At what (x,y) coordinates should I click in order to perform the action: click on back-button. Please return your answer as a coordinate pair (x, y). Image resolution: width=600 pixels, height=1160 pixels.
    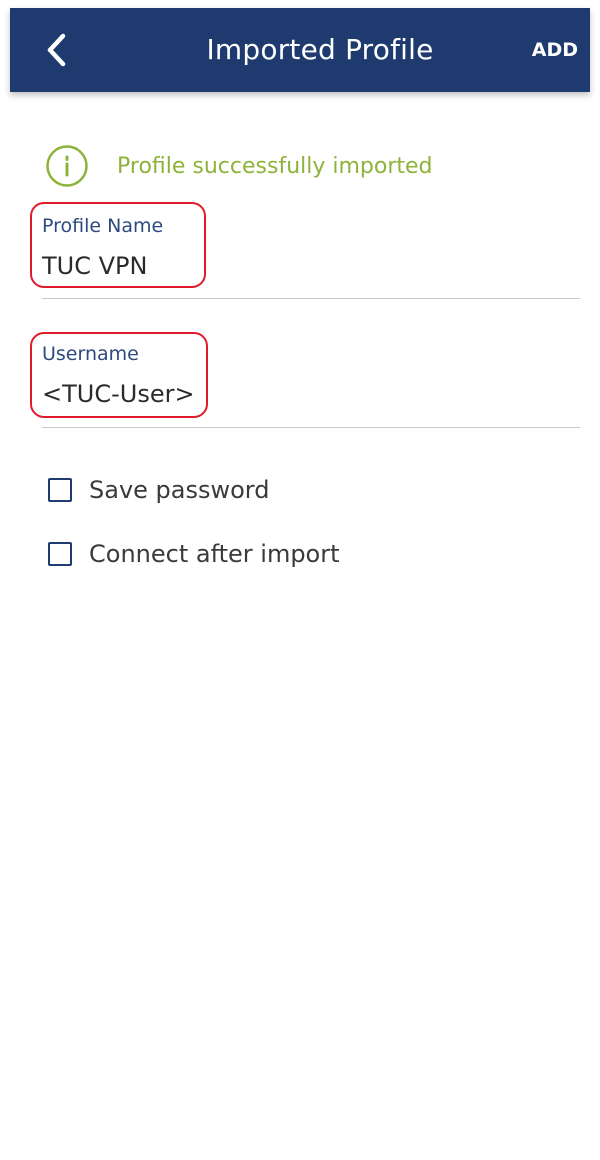
    Looking at the image, I should click on (60, 50).